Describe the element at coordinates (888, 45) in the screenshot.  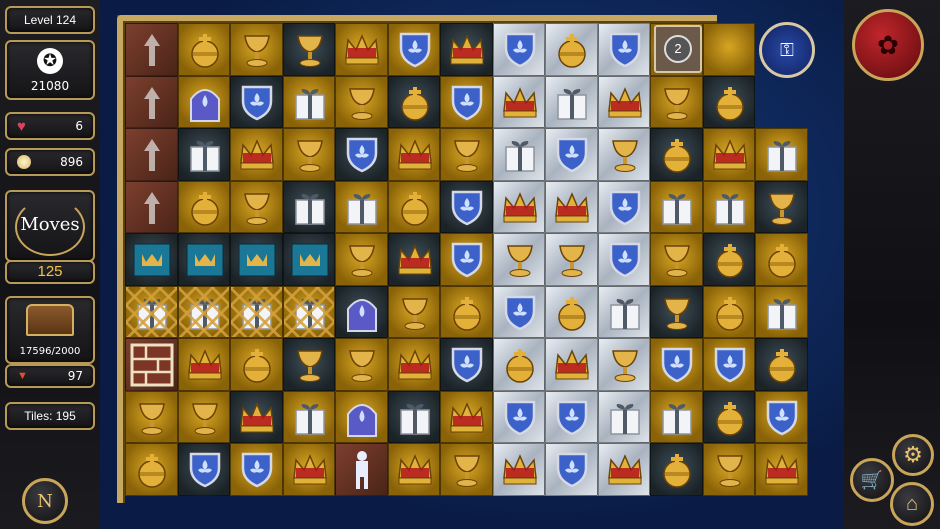
I see `pause-button: ✿` at that location.